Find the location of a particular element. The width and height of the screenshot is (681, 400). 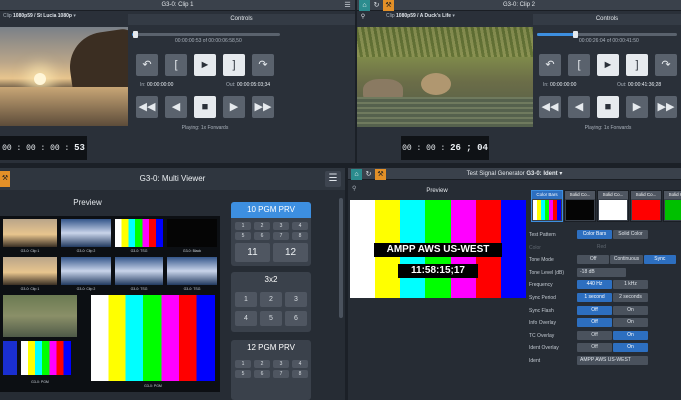

layout-12-btn-2: 2 is located at coordinates (262, 364).